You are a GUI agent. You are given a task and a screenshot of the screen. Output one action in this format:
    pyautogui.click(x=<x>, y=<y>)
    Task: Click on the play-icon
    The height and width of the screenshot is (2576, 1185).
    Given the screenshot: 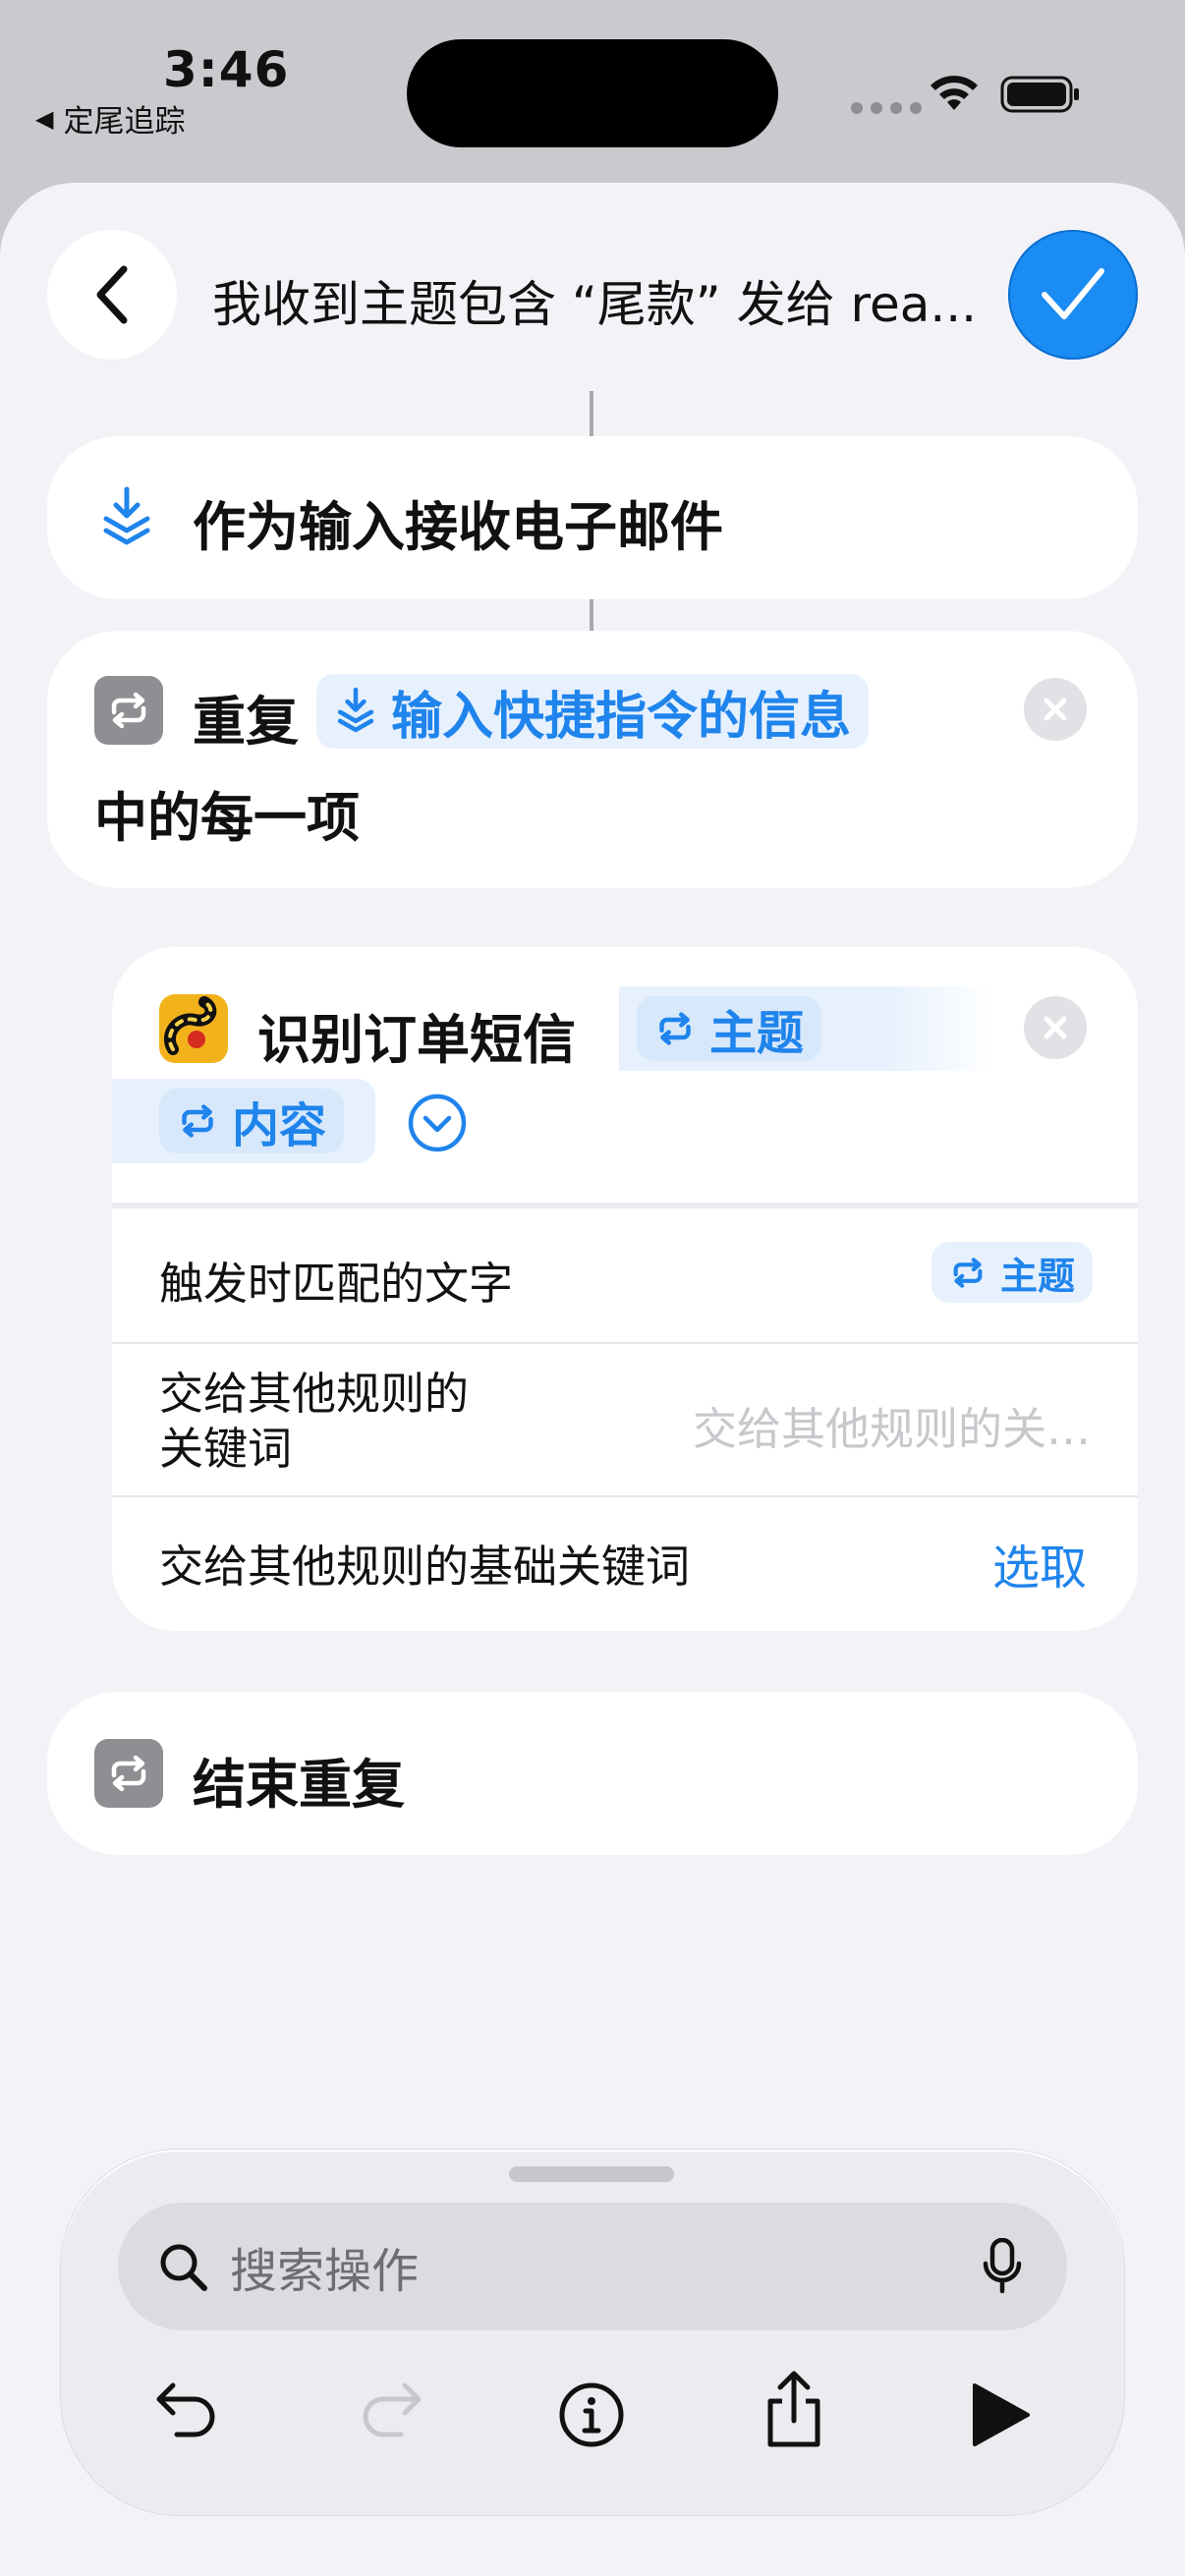 What is the action you would take?
    pyautogui.click(x=1001, y=2414)
    